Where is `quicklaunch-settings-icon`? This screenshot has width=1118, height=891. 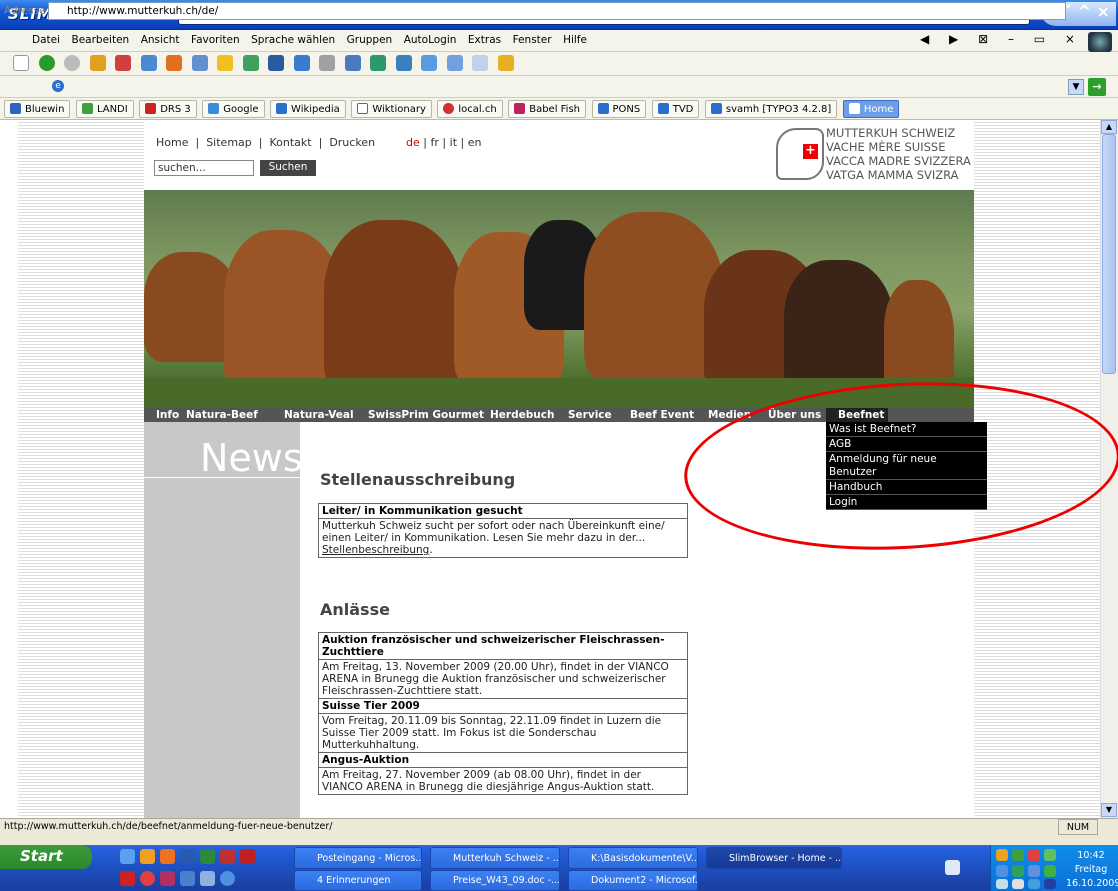
quicklaunch-settings-icon is located at coordinates (227, 878).